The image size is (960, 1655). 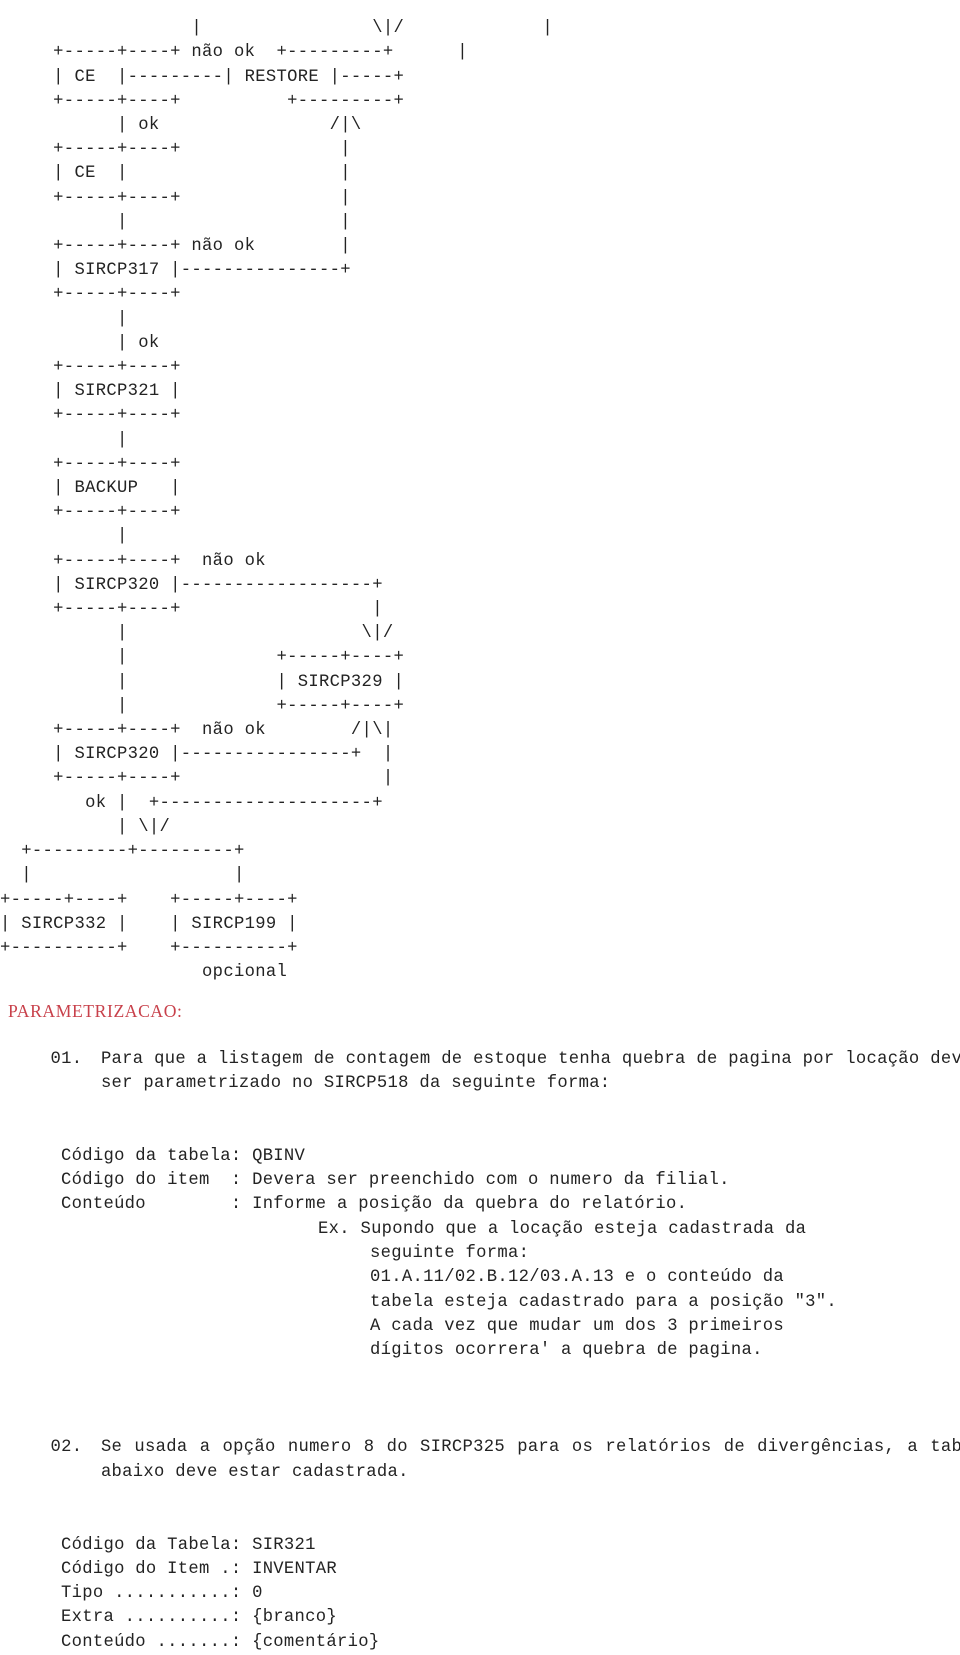 I want to click on example-line-2: seguinte forma:, so click(x=450, y=1253).